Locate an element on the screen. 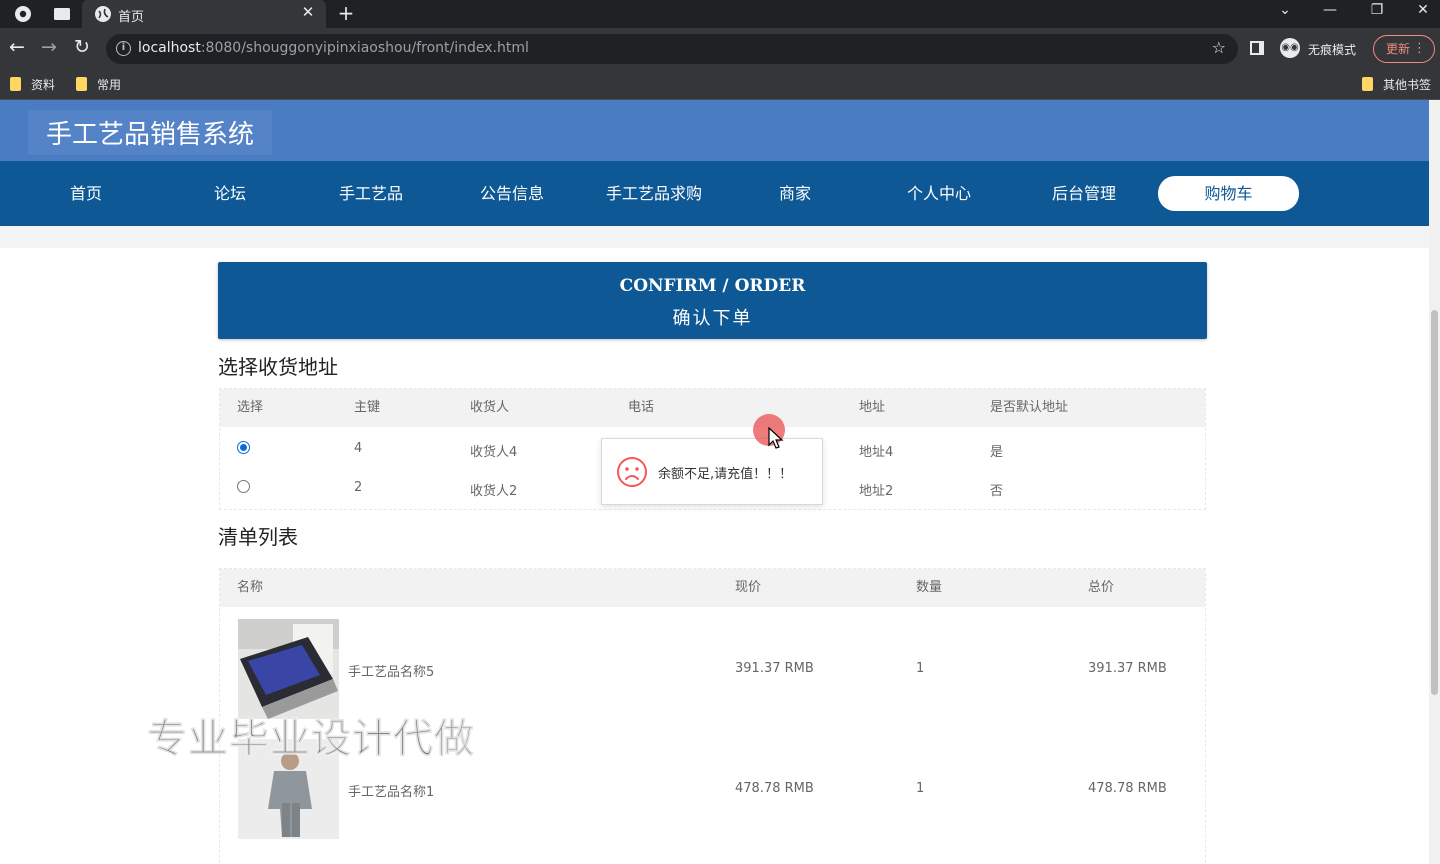  column-header: 地址 is located at coordinates (872, 407).